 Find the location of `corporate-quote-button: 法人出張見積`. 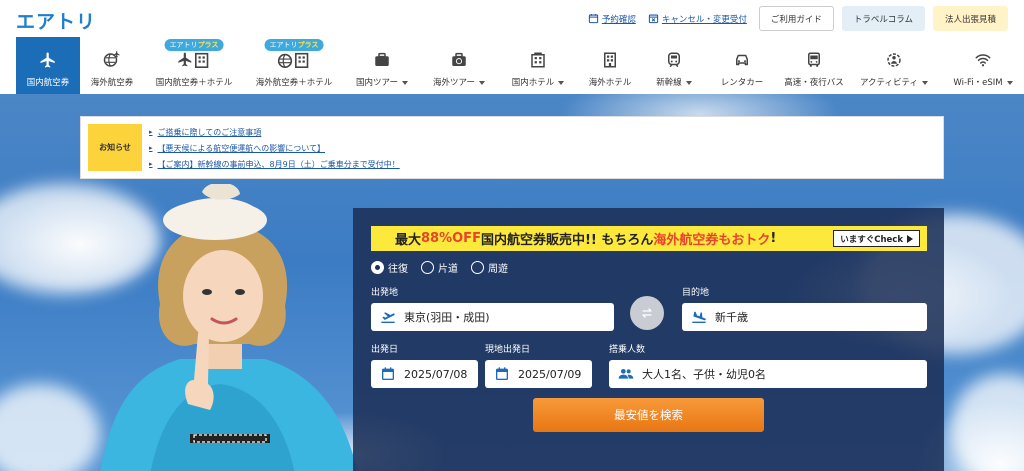

corporate-quote-button: 法人出張見積 is located at coordinates (970, 18).